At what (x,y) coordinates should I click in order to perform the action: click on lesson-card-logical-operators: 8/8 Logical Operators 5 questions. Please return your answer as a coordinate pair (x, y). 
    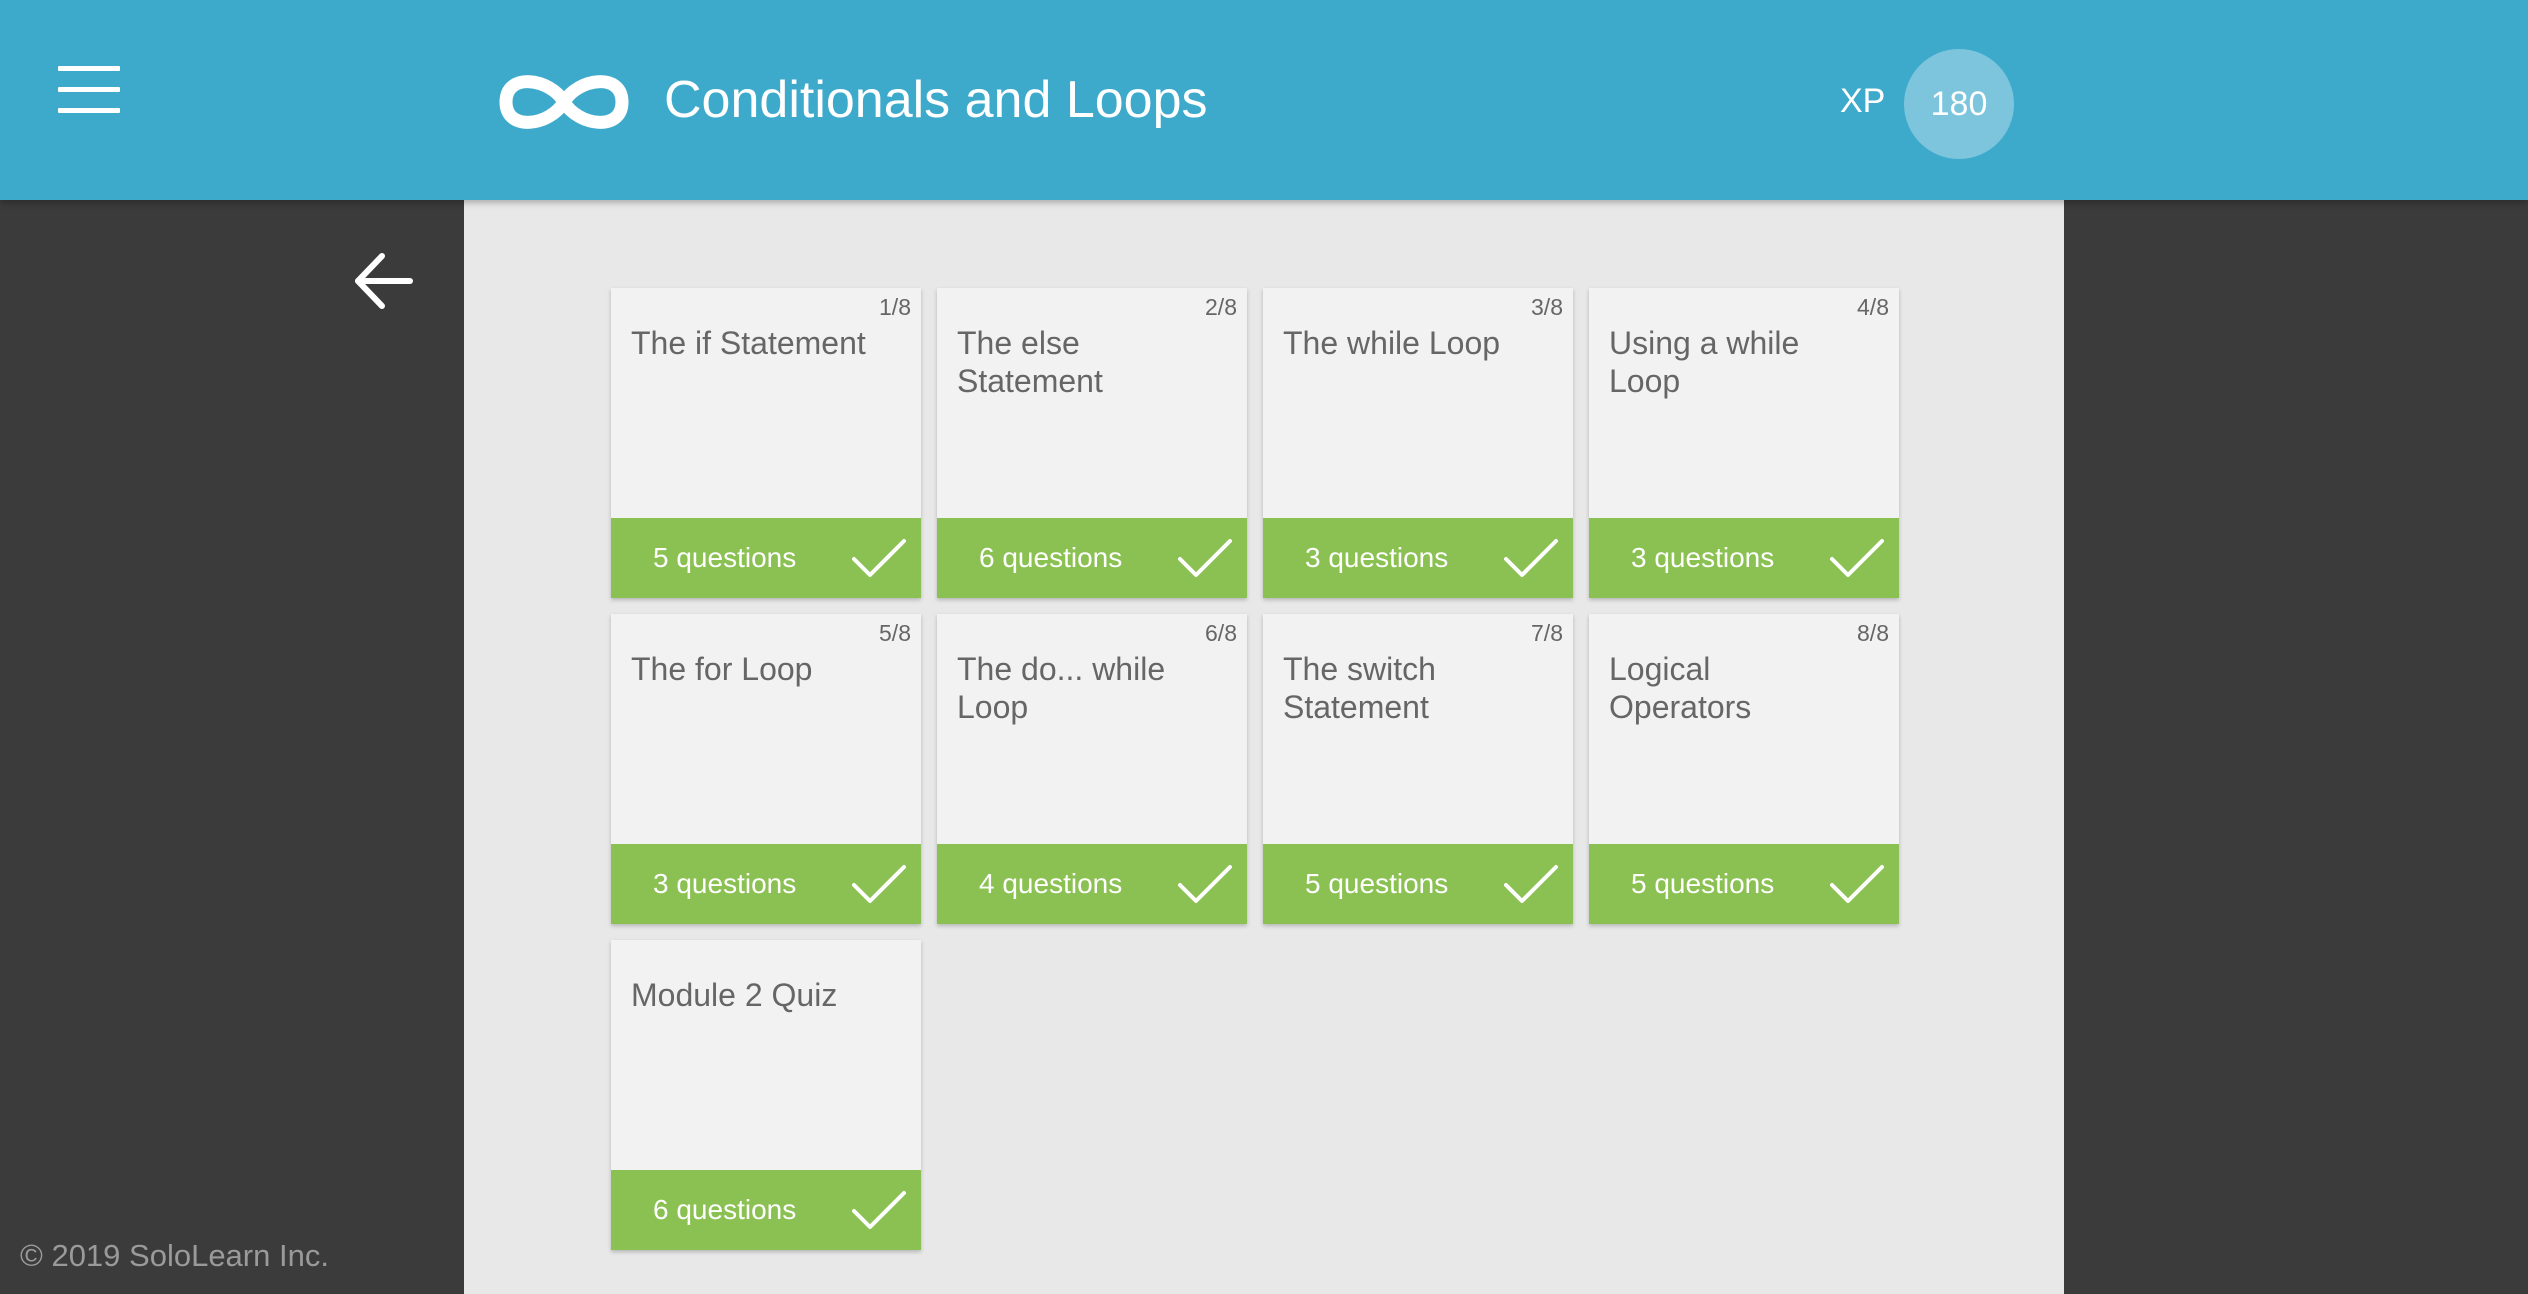
    Looking at the image, I should click on (1744, 769).